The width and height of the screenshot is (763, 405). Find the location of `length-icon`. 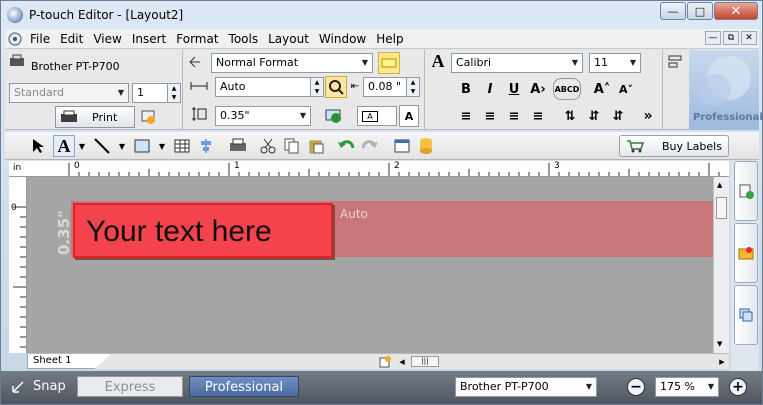

length-icon is located at coordinates (199, 86).